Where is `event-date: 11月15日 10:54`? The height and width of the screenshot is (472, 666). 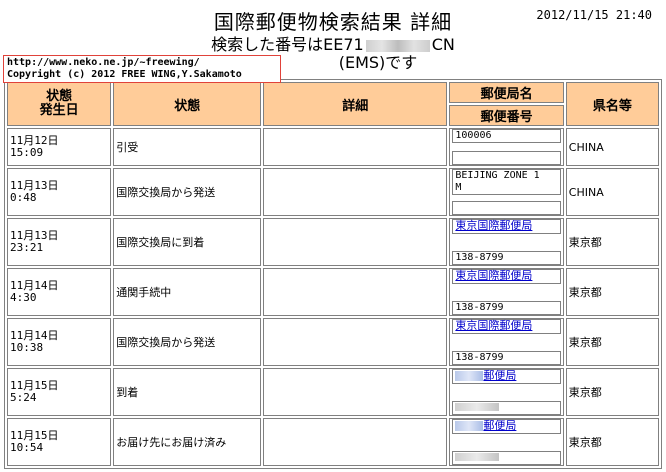 event-date: 11月15日 10:54 is located at coordinates (59, 442).